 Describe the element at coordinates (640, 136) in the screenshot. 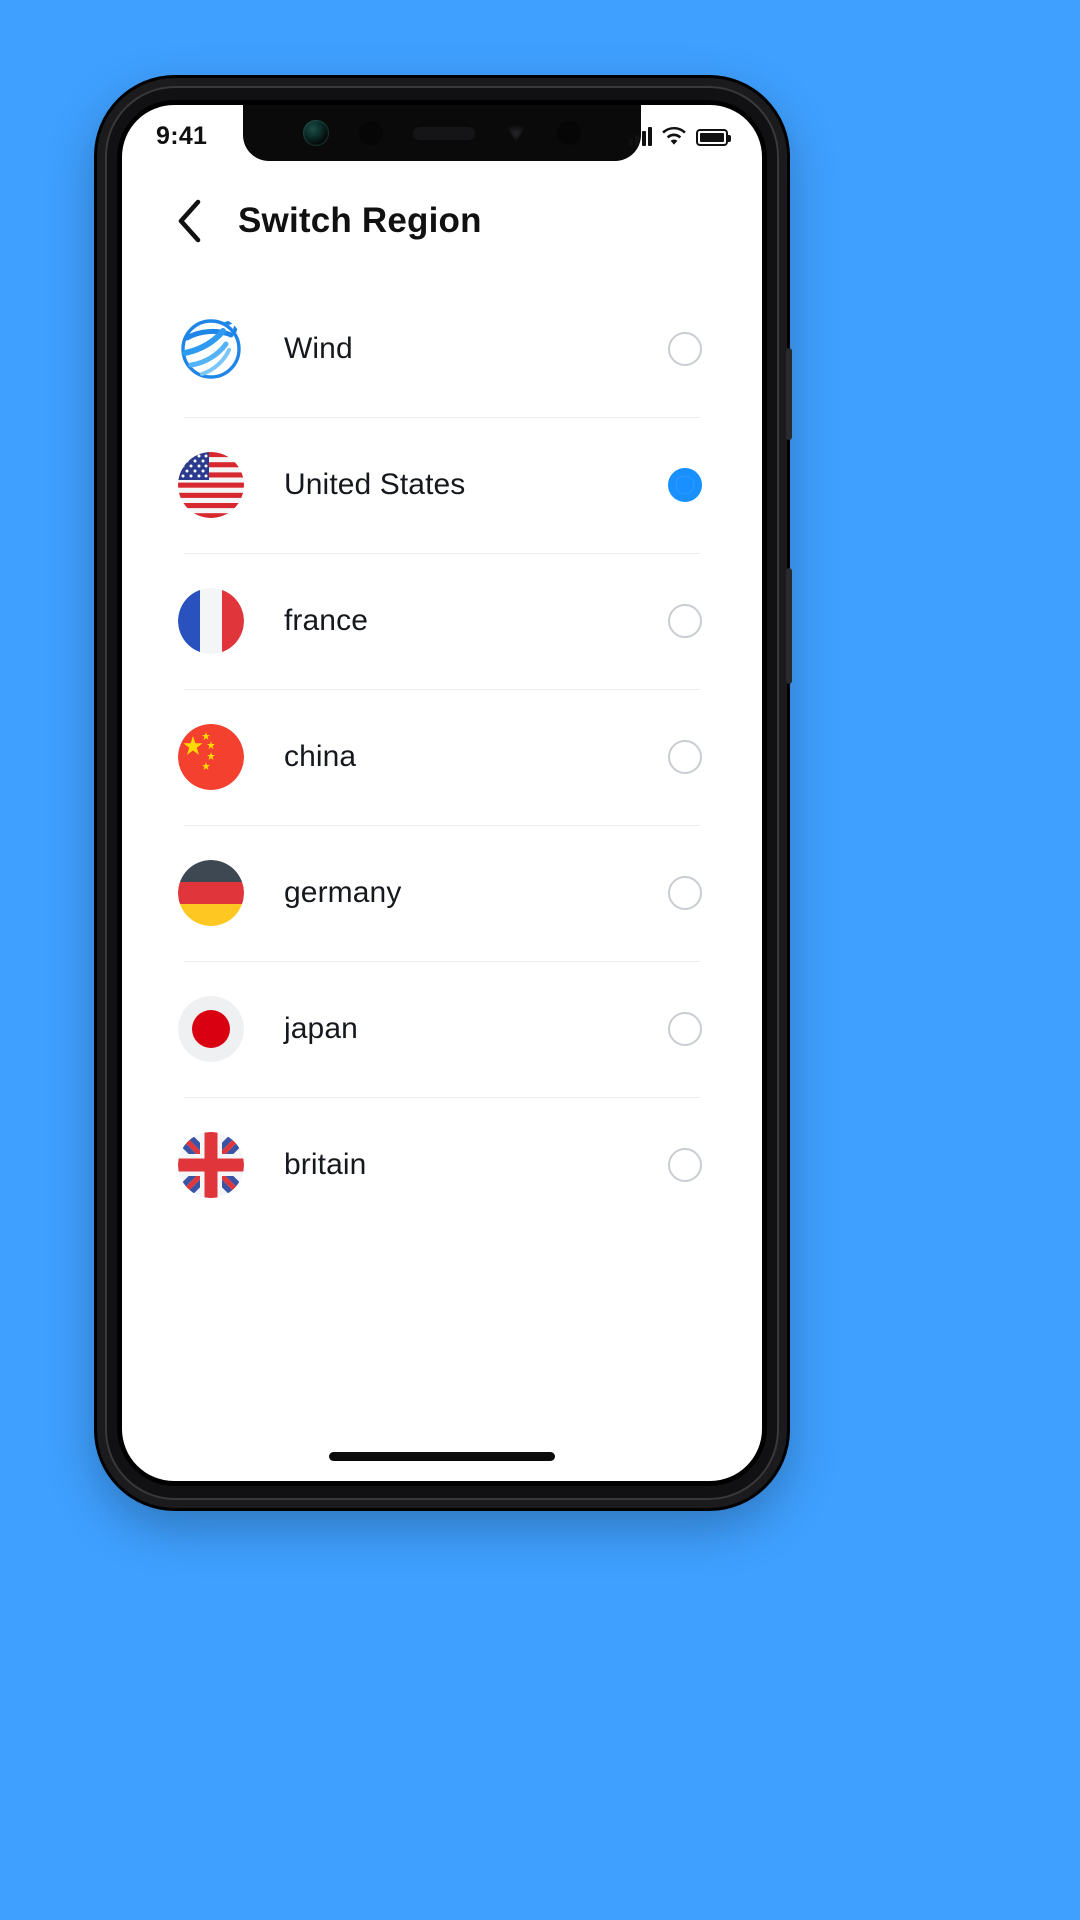

I see `signal-bars-icon` at that location.